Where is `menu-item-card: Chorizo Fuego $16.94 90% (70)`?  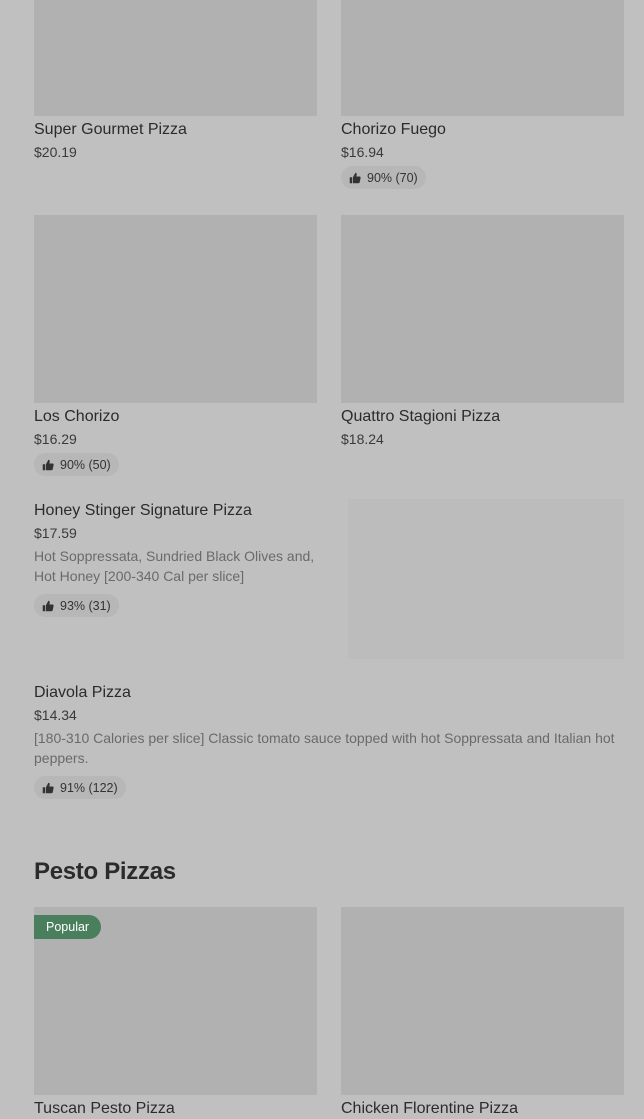 menu-item-card: Chorizo Fuego $16.94 90% (70) is located at coordinates (482, 94).